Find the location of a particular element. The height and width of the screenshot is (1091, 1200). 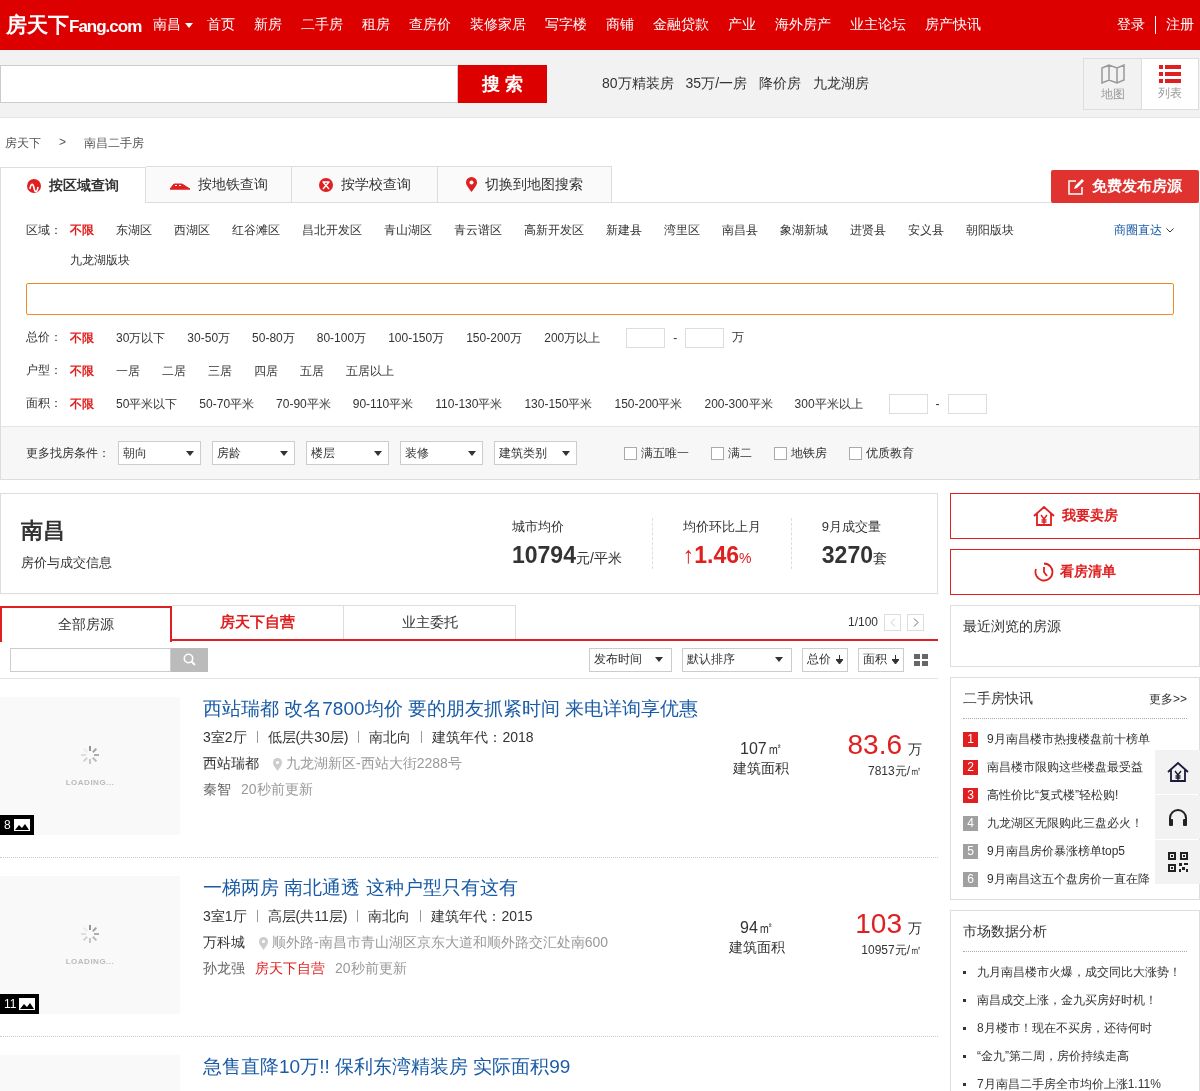

filter-dropdown: 朝向 is located at coordinates (159, 453).